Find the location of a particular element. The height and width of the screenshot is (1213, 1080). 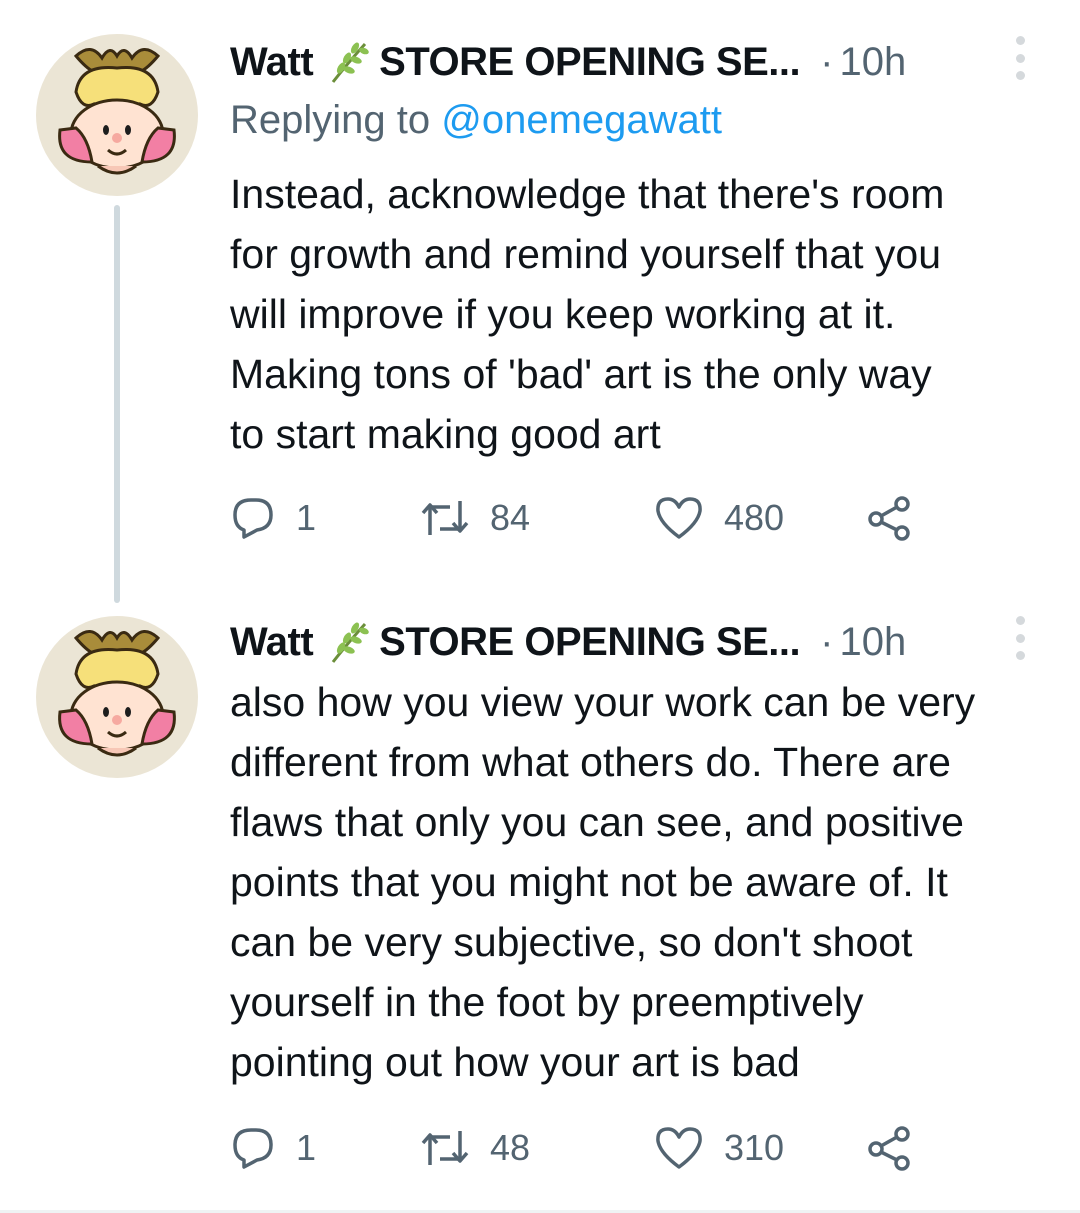

replying-prefix: Replying to is located at coordinates (330, 120).